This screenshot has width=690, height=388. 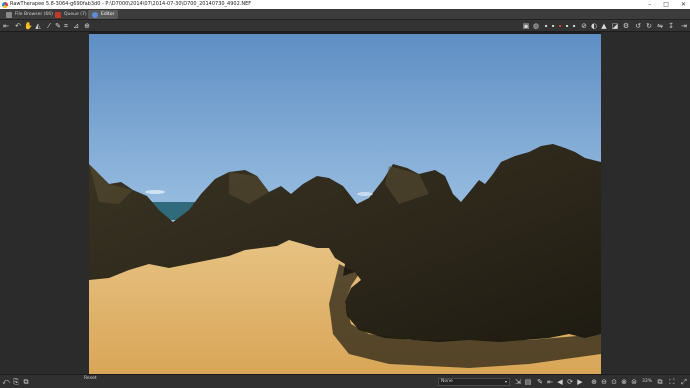 What do you see at coordinates (28, 26) in the screenshot?
I see `hand-icon: ✋` at bounding box center [28, 26].